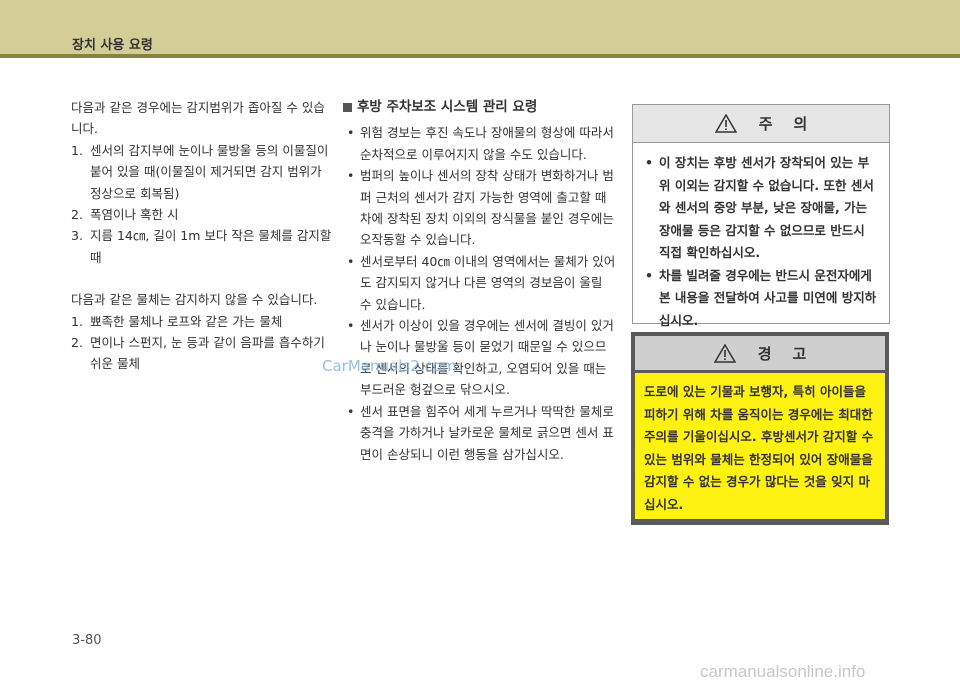 The image size is (960, 685). What do you see at coordinates (177, 321) in the screenshot?
I see `list-item: 1. 뾰족한 물체나 로프와 같은 가는 물체` at bounding box center [177, 321].